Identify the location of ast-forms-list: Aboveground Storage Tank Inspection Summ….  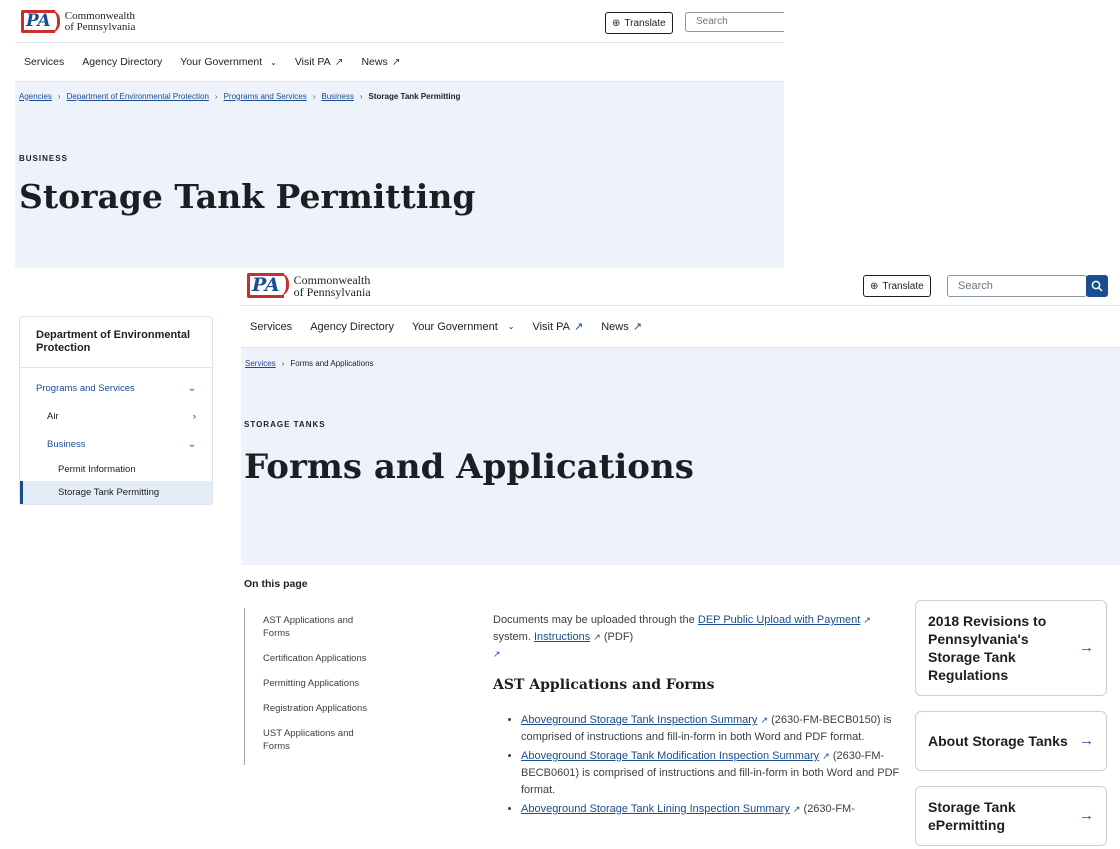
(698, 765).